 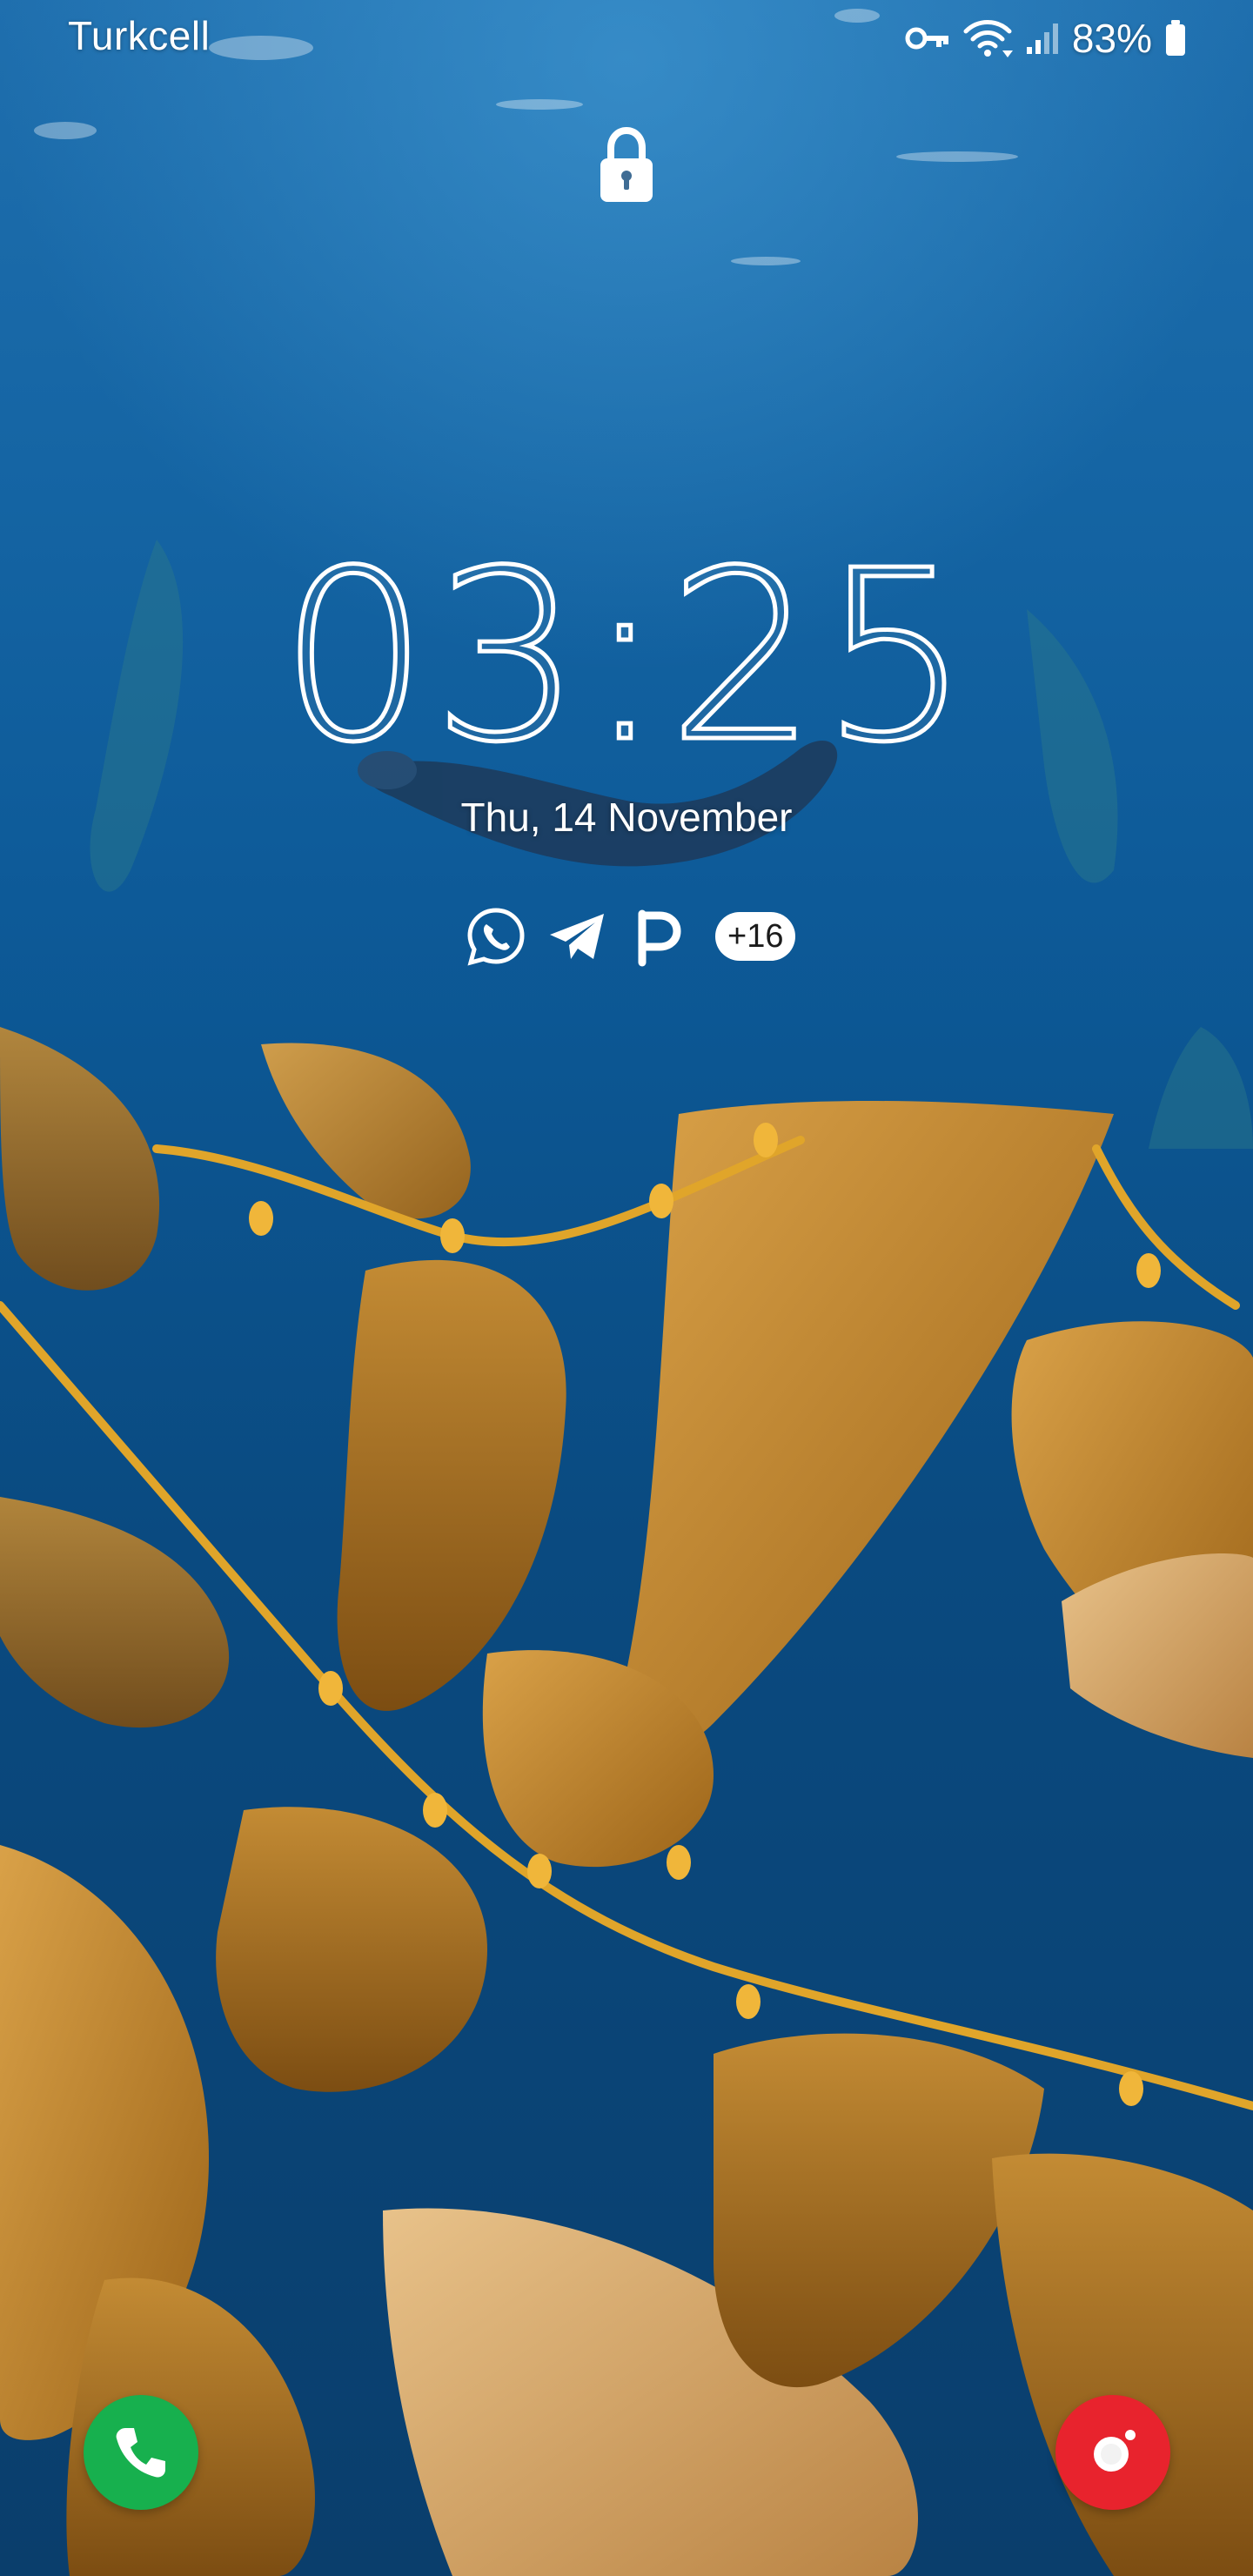 I want to click on vpn-key-icon, so click(x=927, y=38).